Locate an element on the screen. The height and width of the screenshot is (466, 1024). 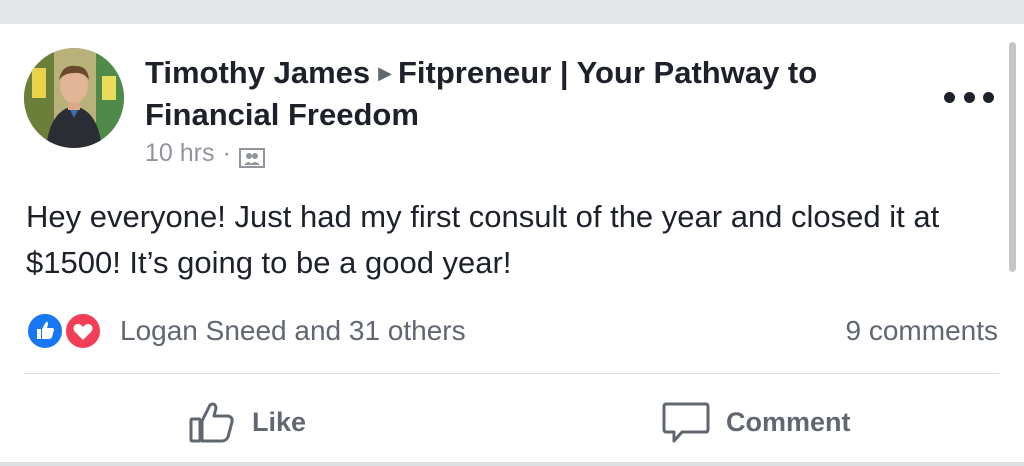
comment-label: Comment is located at coordinates (788, 421).